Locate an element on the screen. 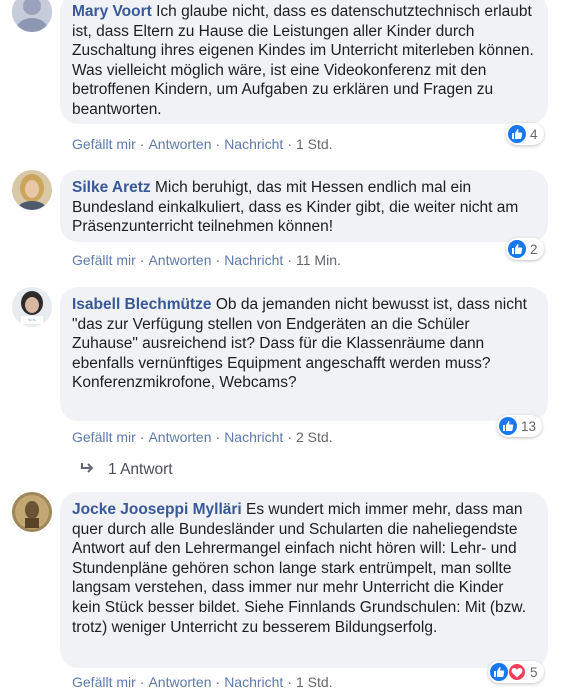 This screenshot has width=583, height=690. comment-actions: Gefällt mir · Antworten · Nachricht · 2 Std. is located at coordinates (202, 437).